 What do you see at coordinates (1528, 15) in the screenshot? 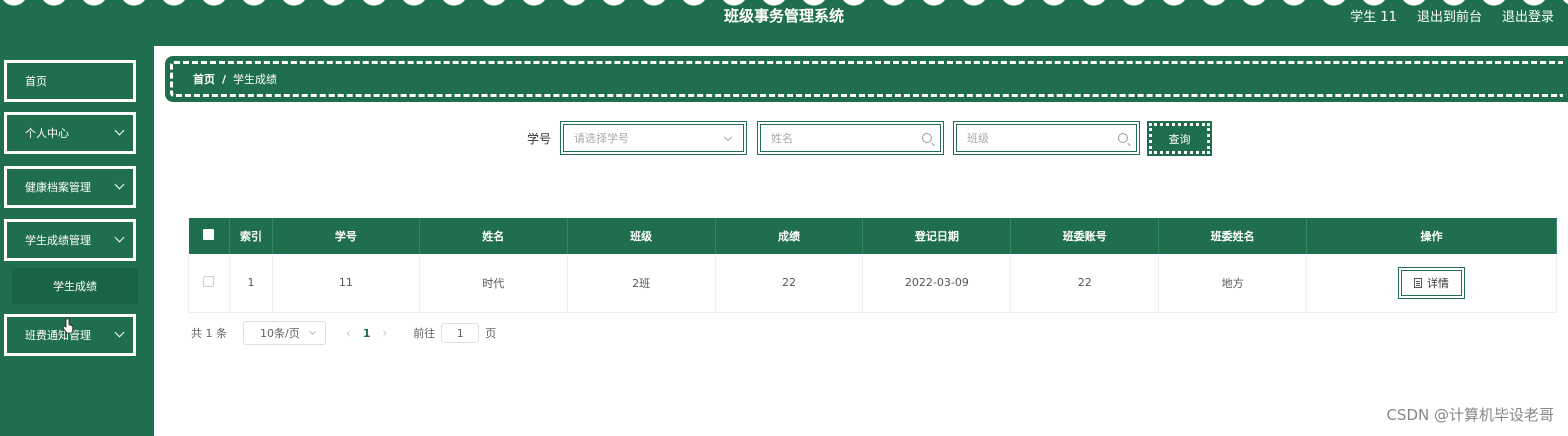
I see `logout-link: 退出登录` at bounding box center [1528, 15].